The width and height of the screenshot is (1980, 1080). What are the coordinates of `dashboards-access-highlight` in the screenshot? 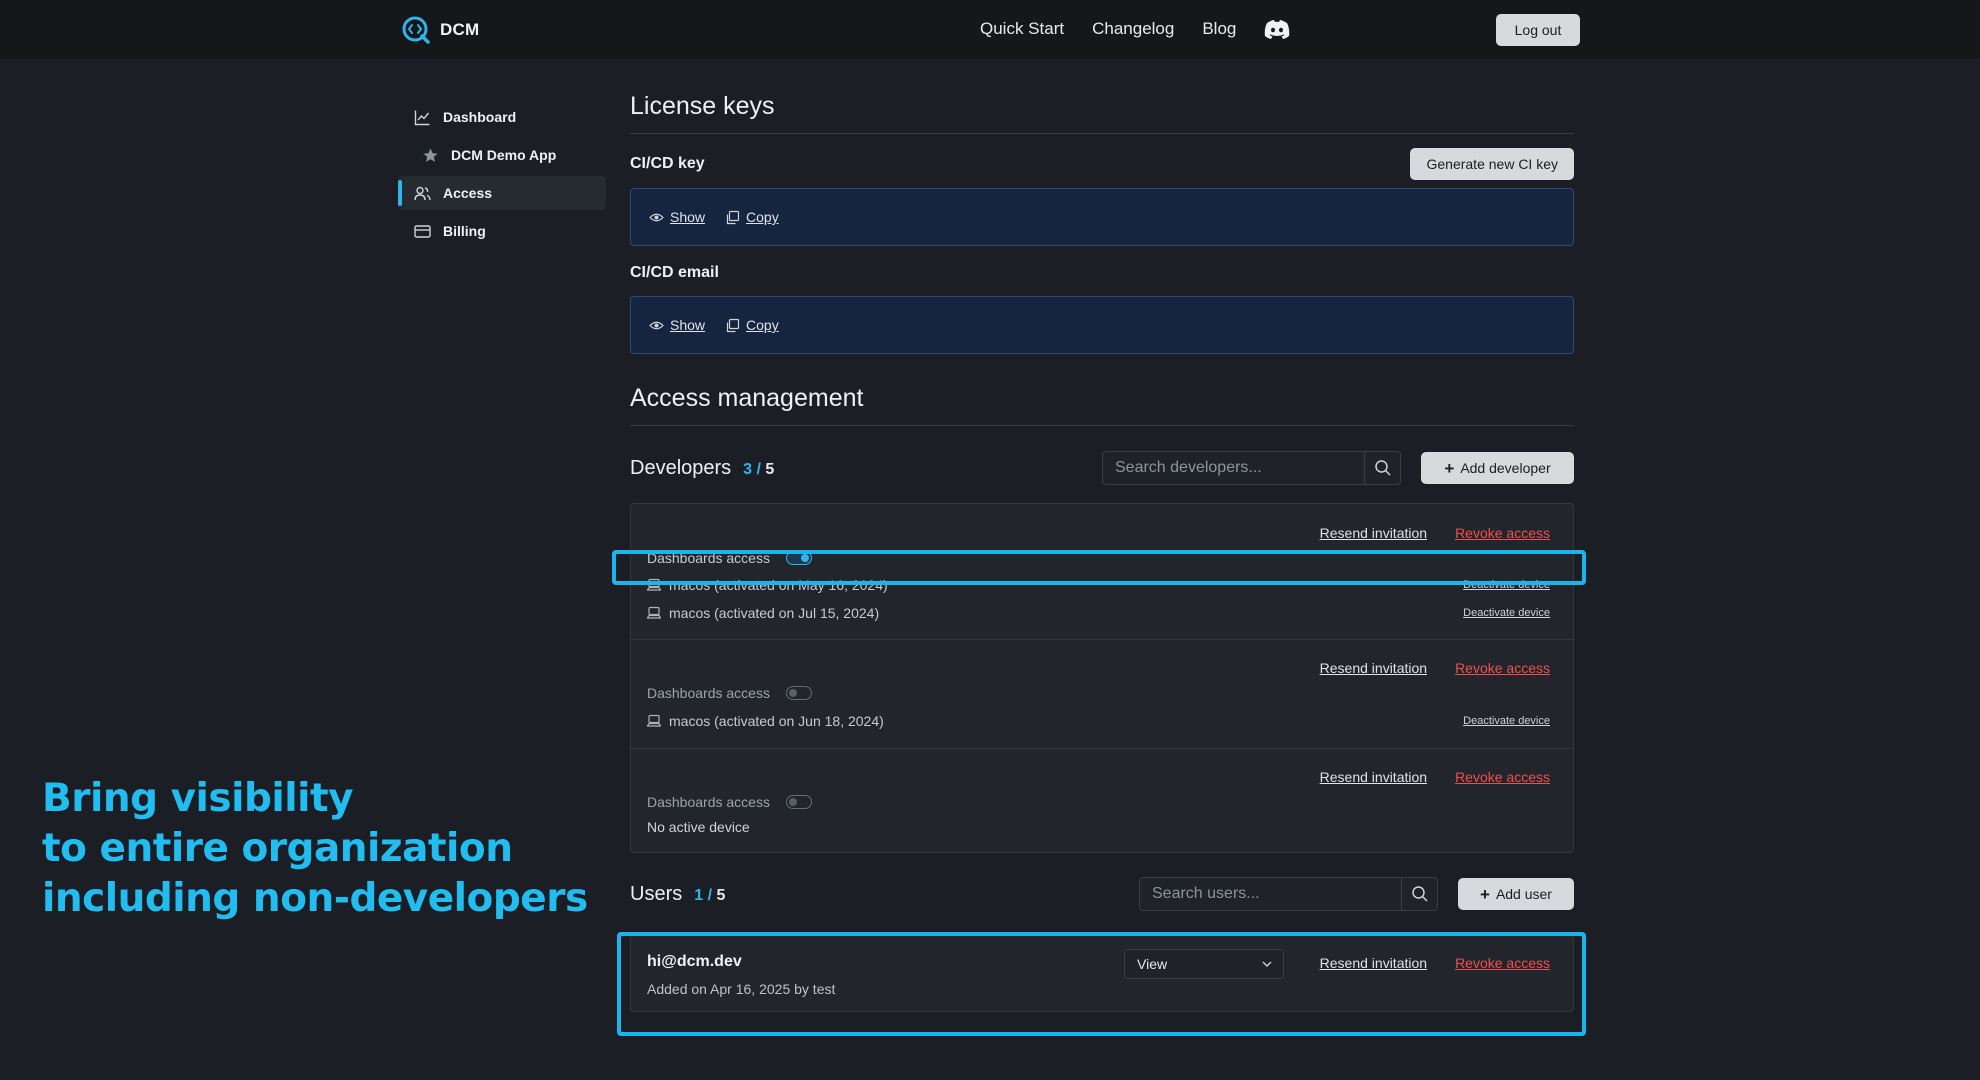 It's located at (1099, 567).